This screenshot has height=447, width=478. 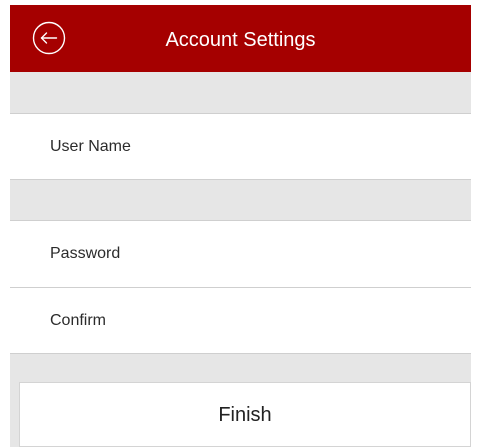 I want to click on confirm-row: Confirm, so click(x=240, y=321).